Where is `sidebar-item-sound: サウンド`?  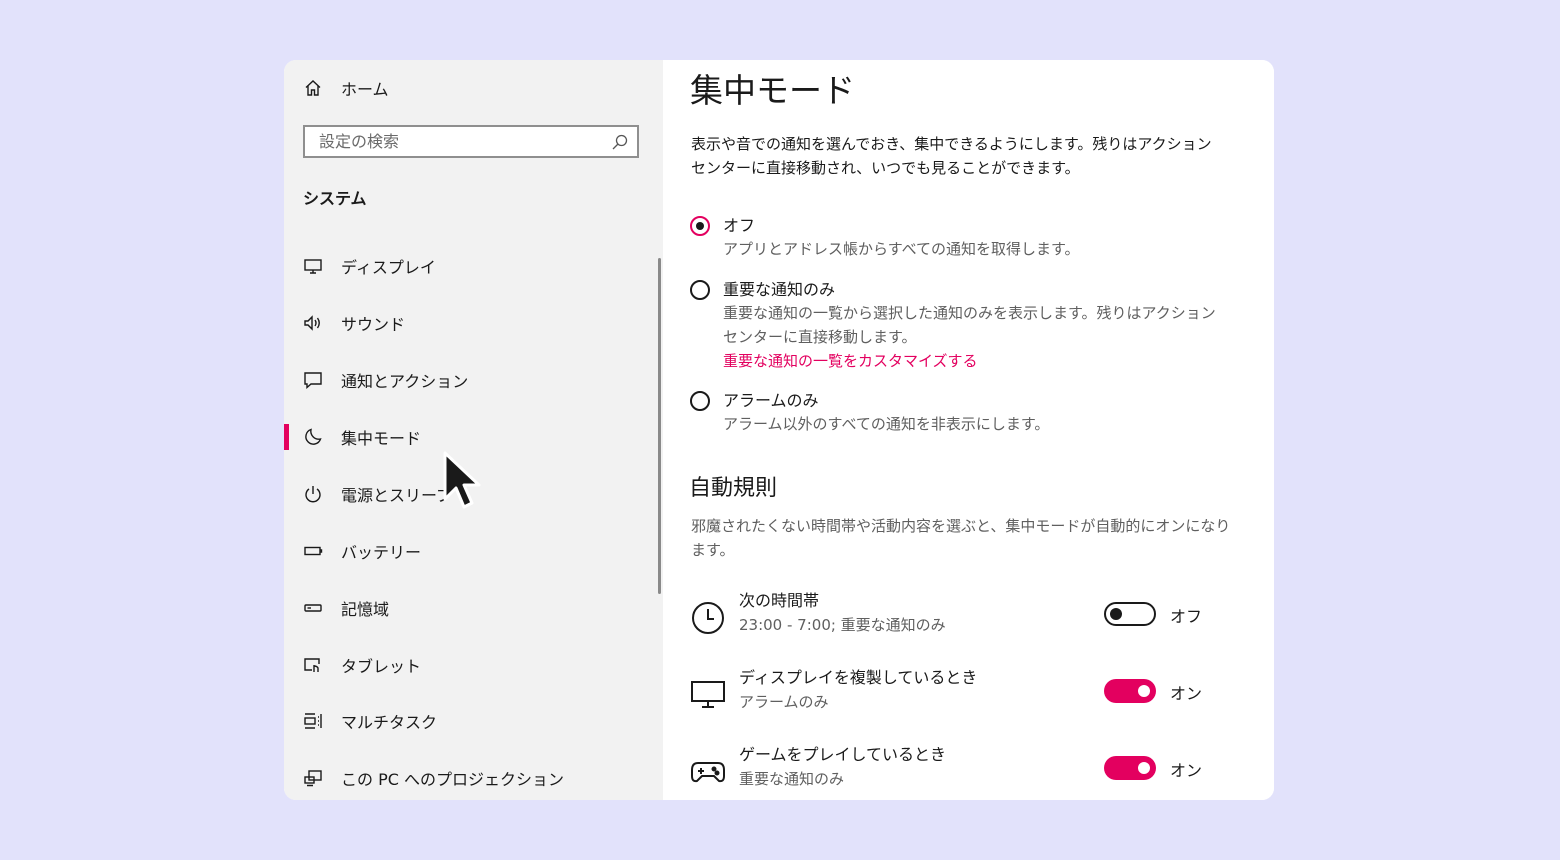
sidebar-item-sound: サウンド is located at coordinates (469, 323).